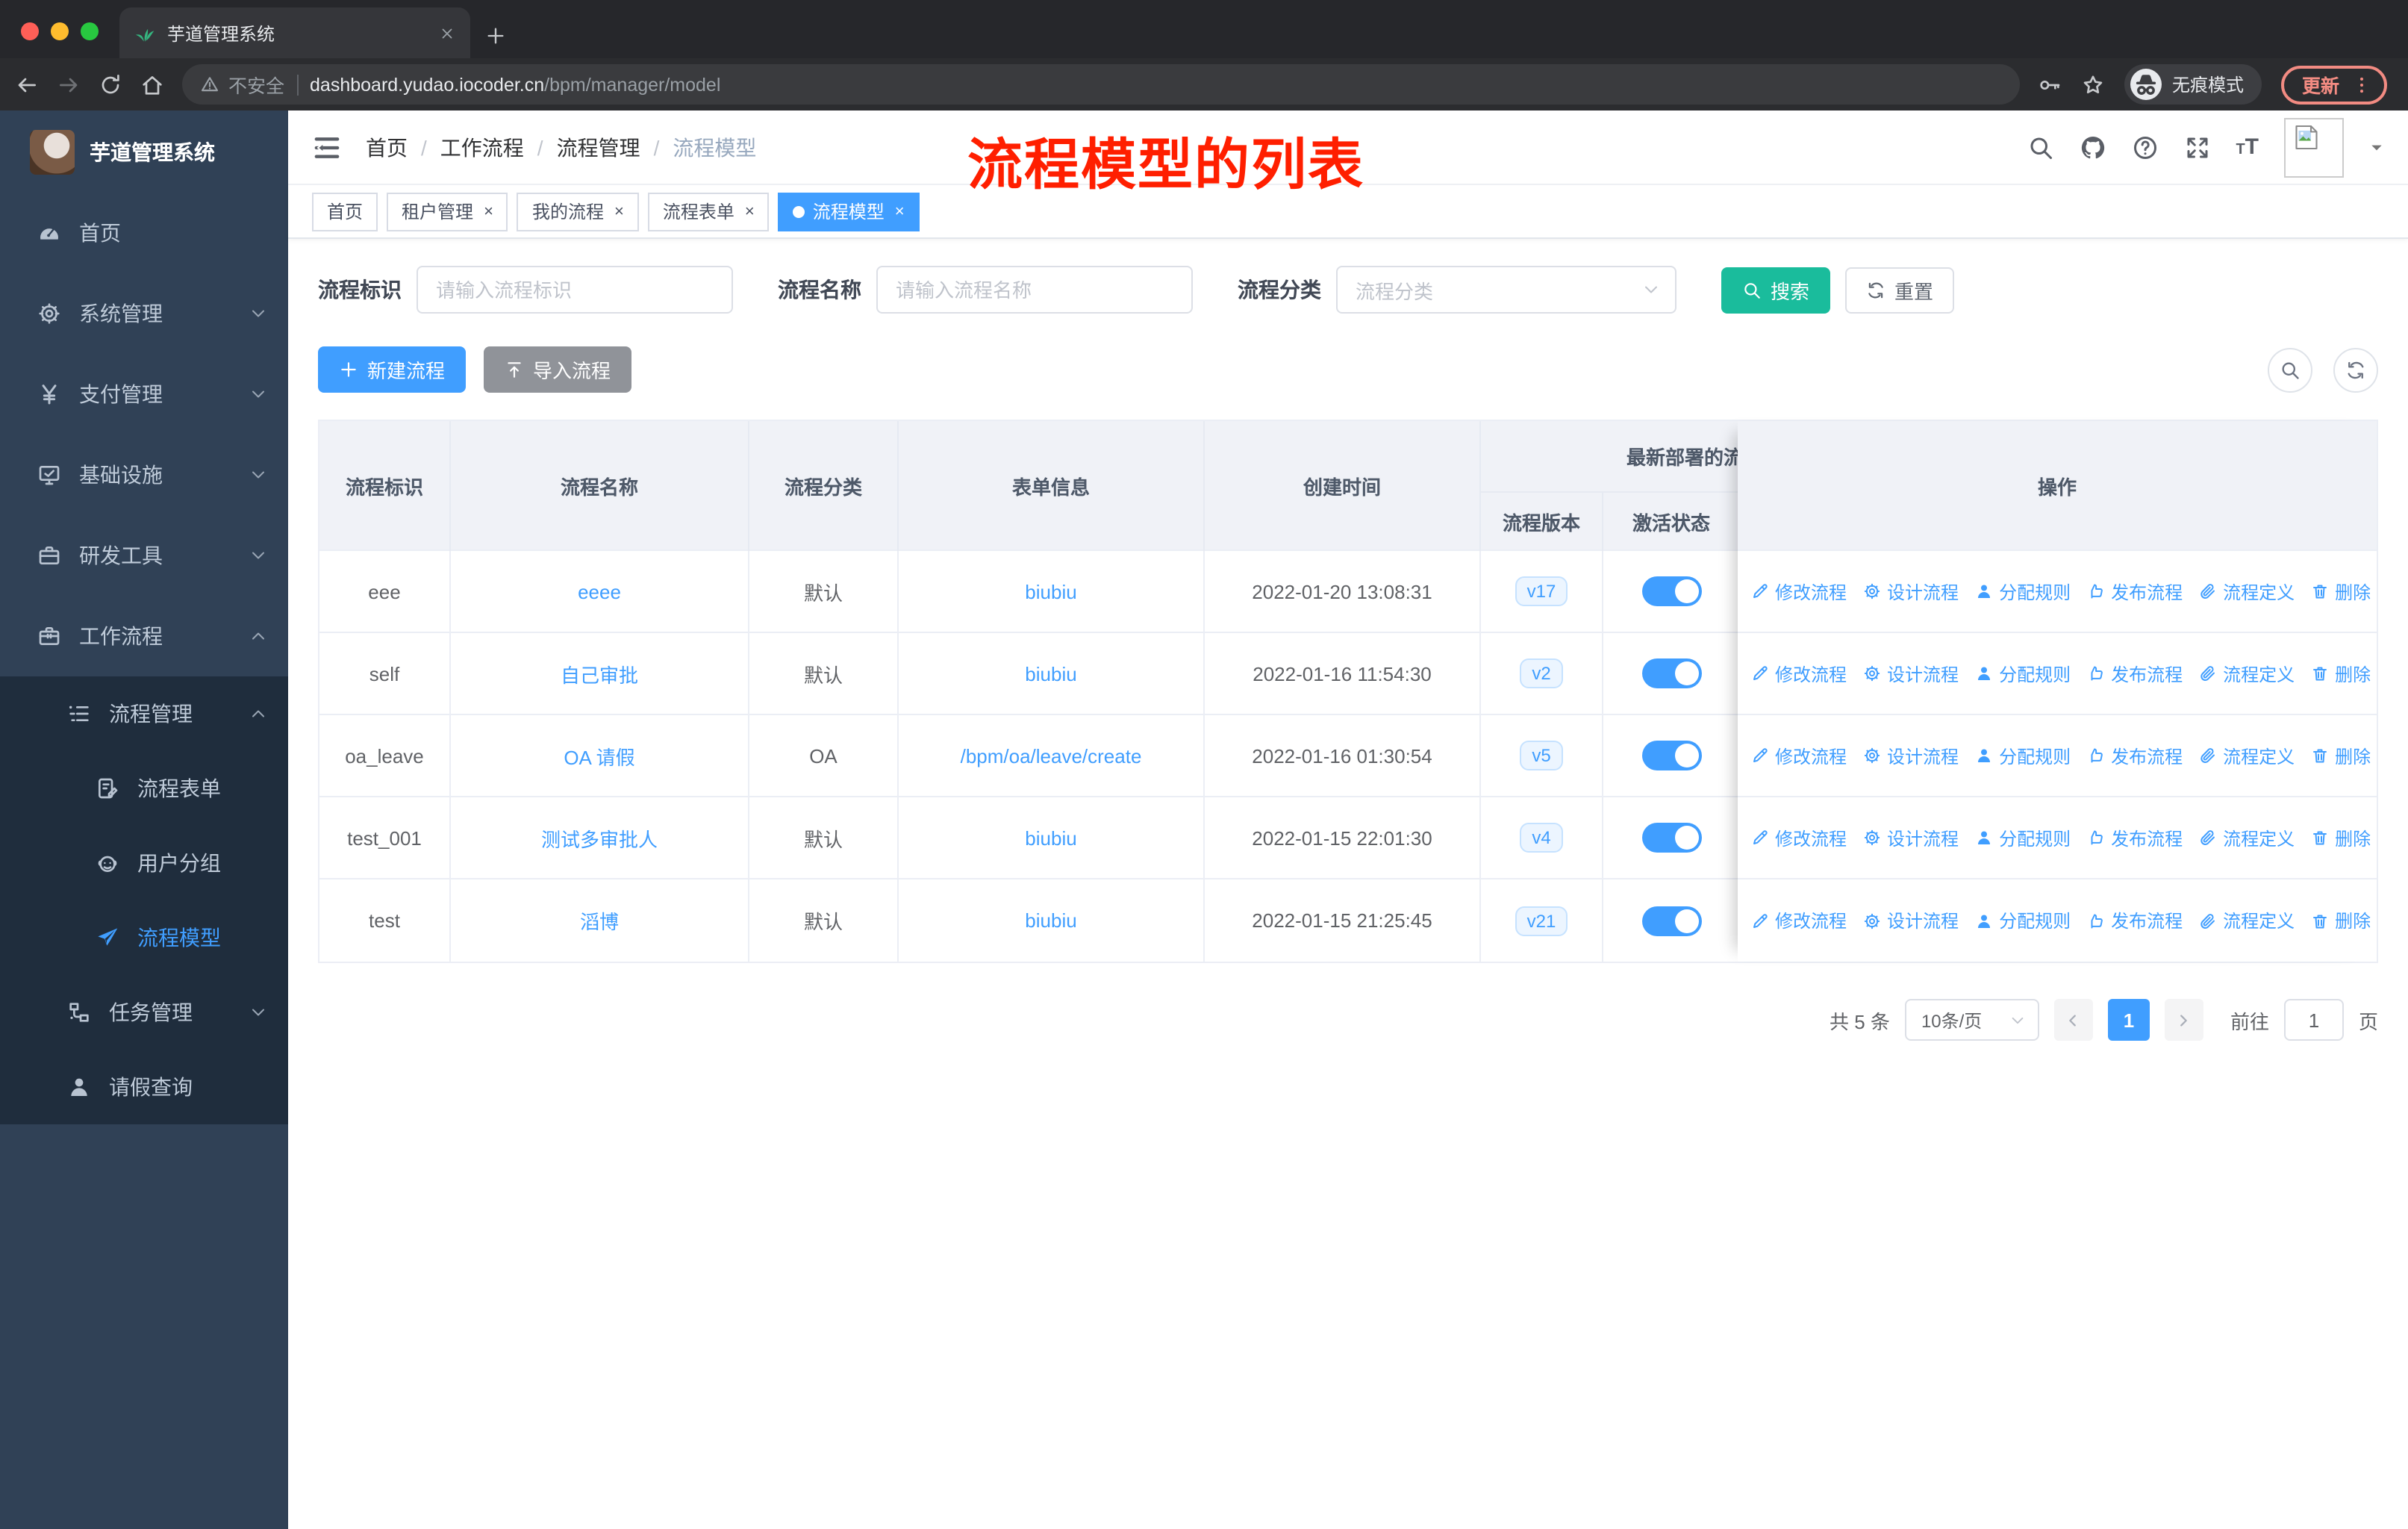 The image size is (2408, 1529). What do you see at coordinates (2073, 1020) in the screenshot?
I see `prev-page-button` at bounding box center [2073, 1020].